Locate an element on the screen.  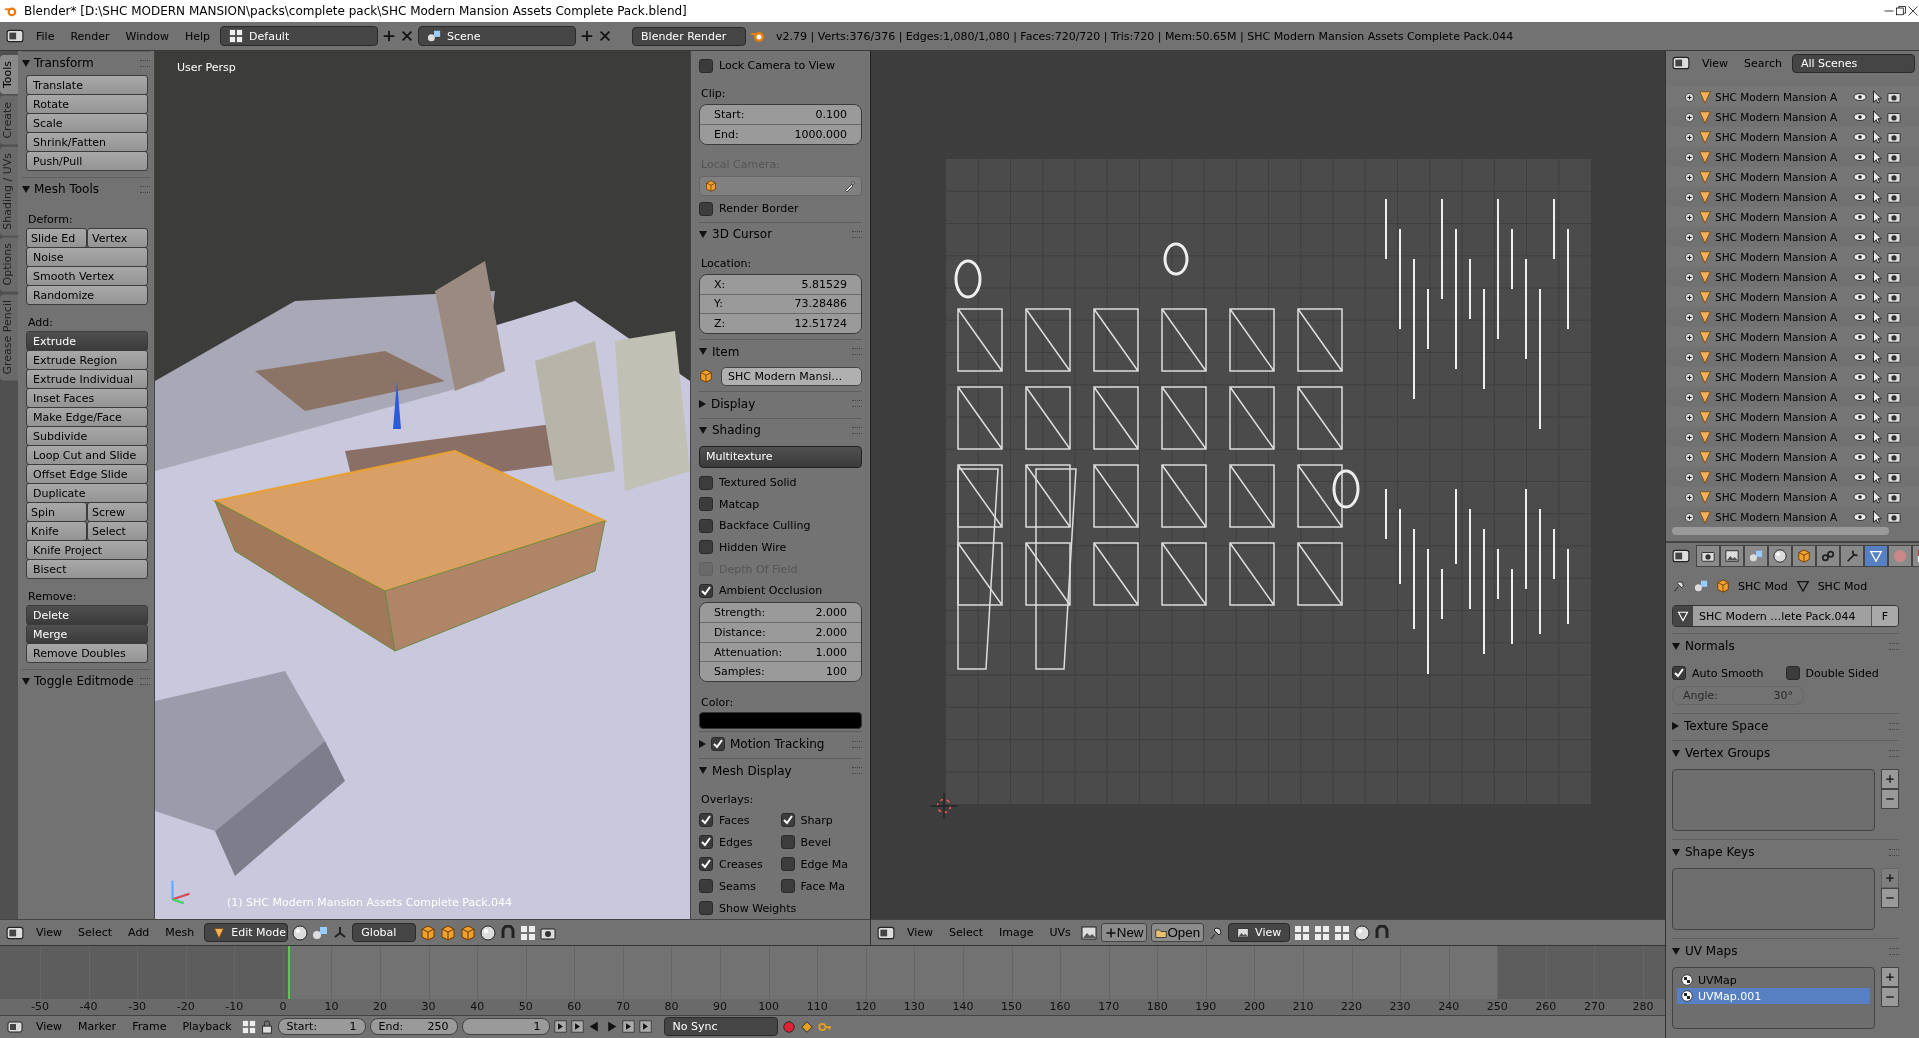
mode-dropdown: Edit Mode is located at coordinates (246, 933).